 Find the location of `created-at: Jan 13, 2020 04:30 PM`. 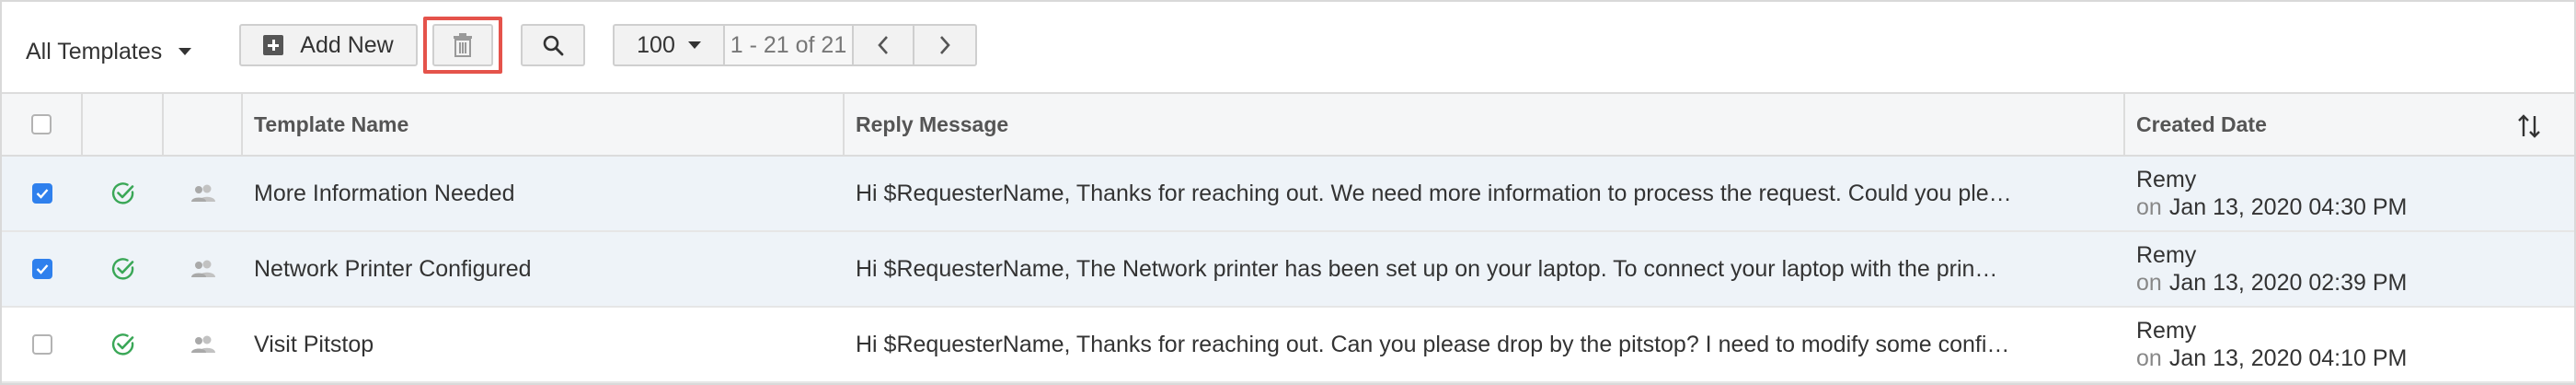

created-at: Jan 13, 2020 04:30 PM is located at coordinates (2288, 207).